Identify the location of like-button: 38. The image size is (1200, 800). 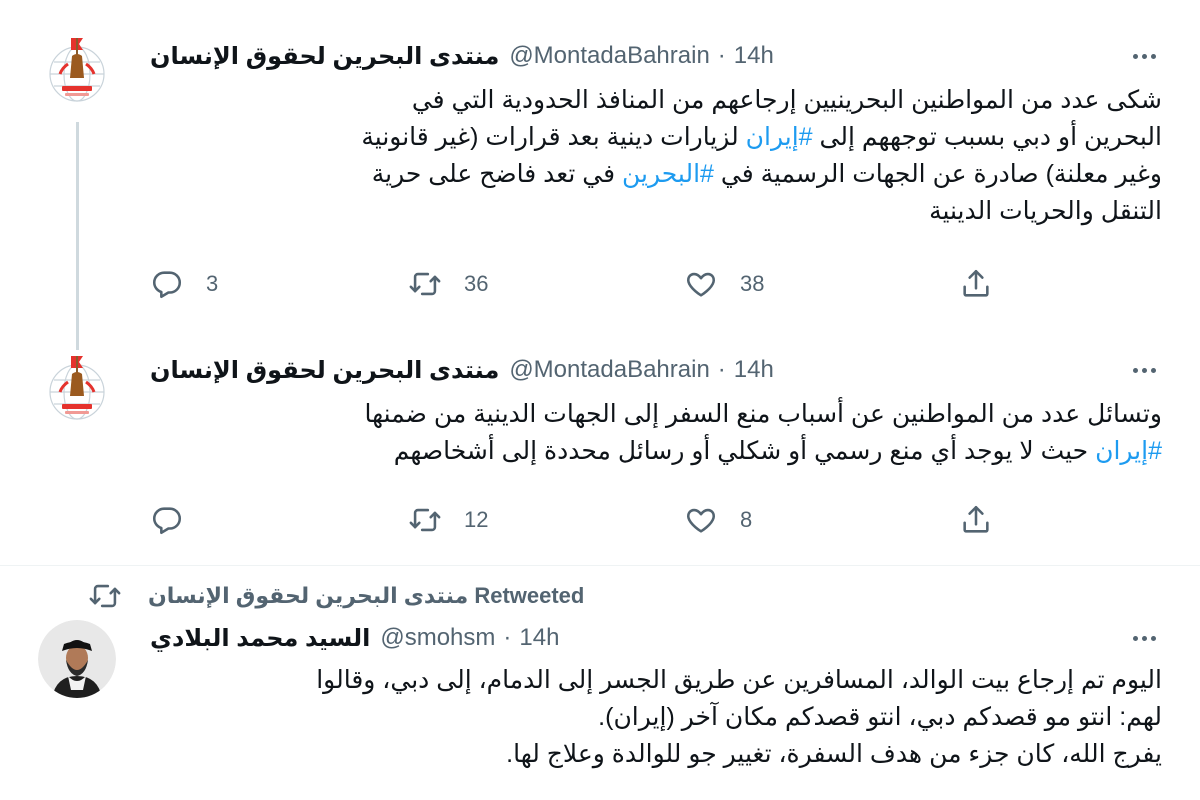
(724, 284).